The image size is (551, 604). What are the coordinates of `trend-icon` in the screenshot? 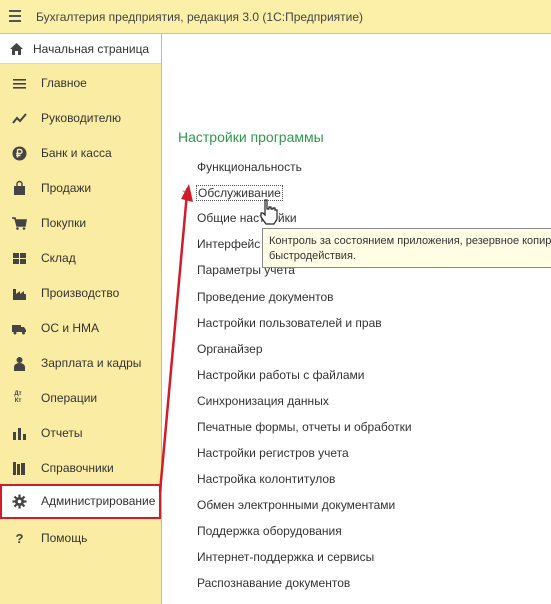 It's located at (19, 118).